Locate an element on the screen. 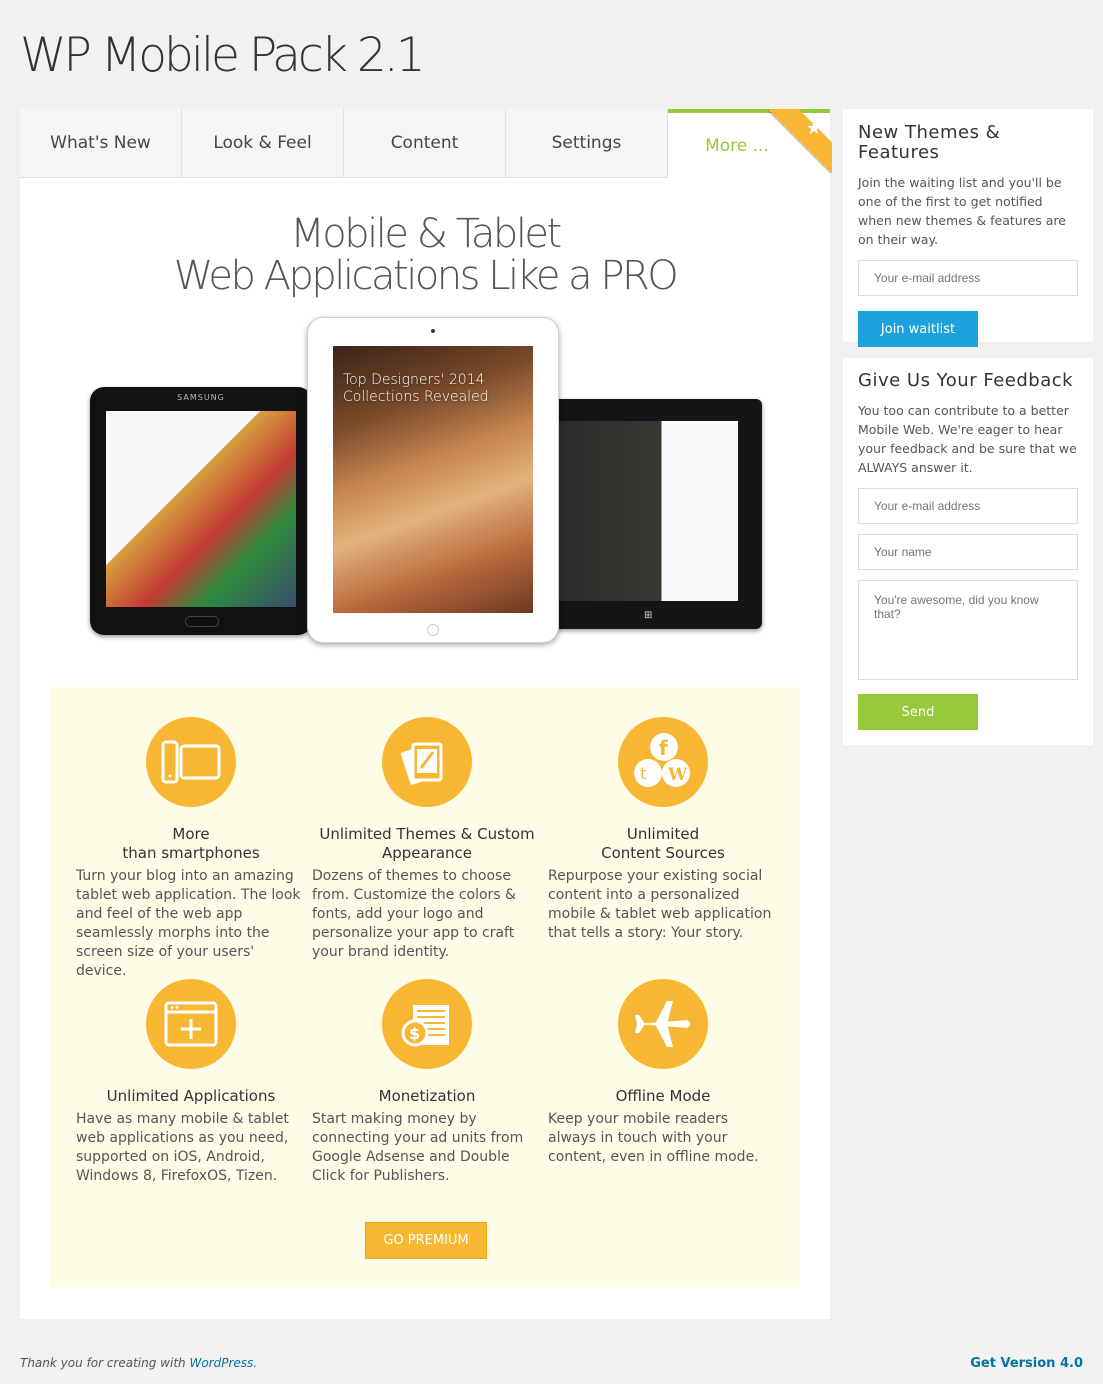  feedback-name-input is located at coordinates (968, 552).